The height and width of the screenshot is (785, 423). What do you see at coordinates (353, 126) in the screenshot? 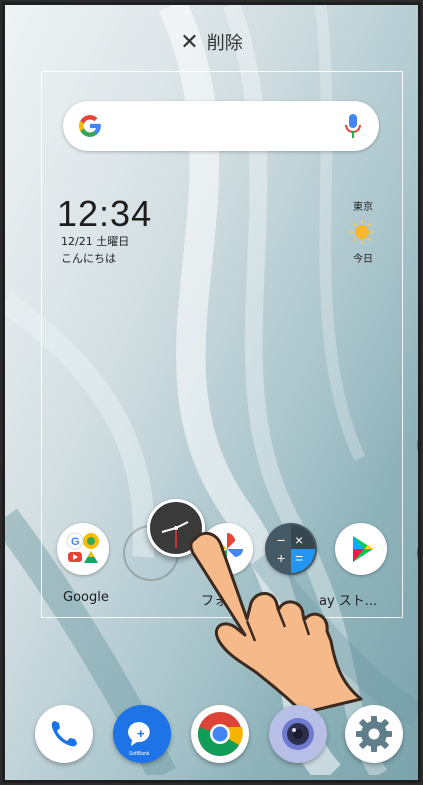
I see `mic-icon` at bounding box center [353, 126].